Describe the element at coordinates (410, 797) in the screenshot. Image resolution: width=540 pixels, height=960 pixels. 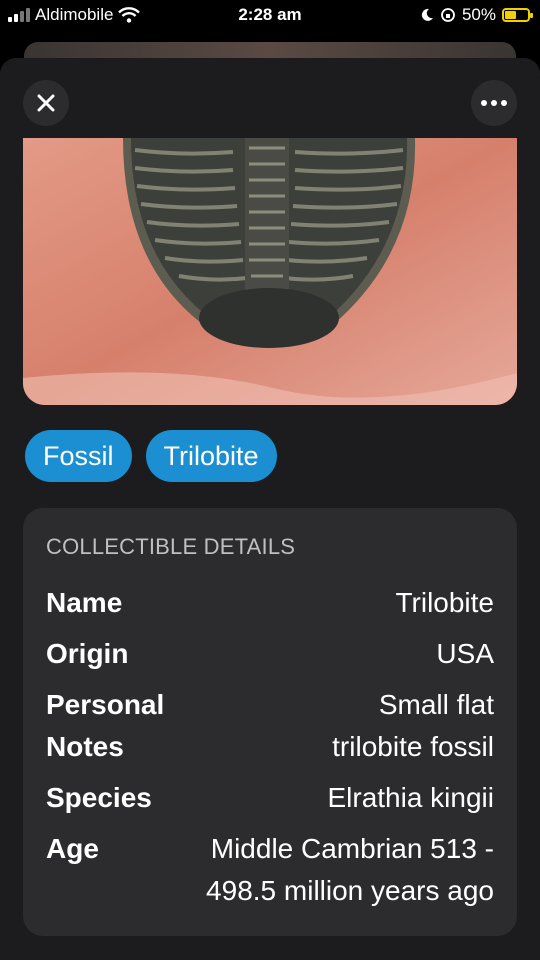
I see `detail-value: Elrathia kingii` at that location.